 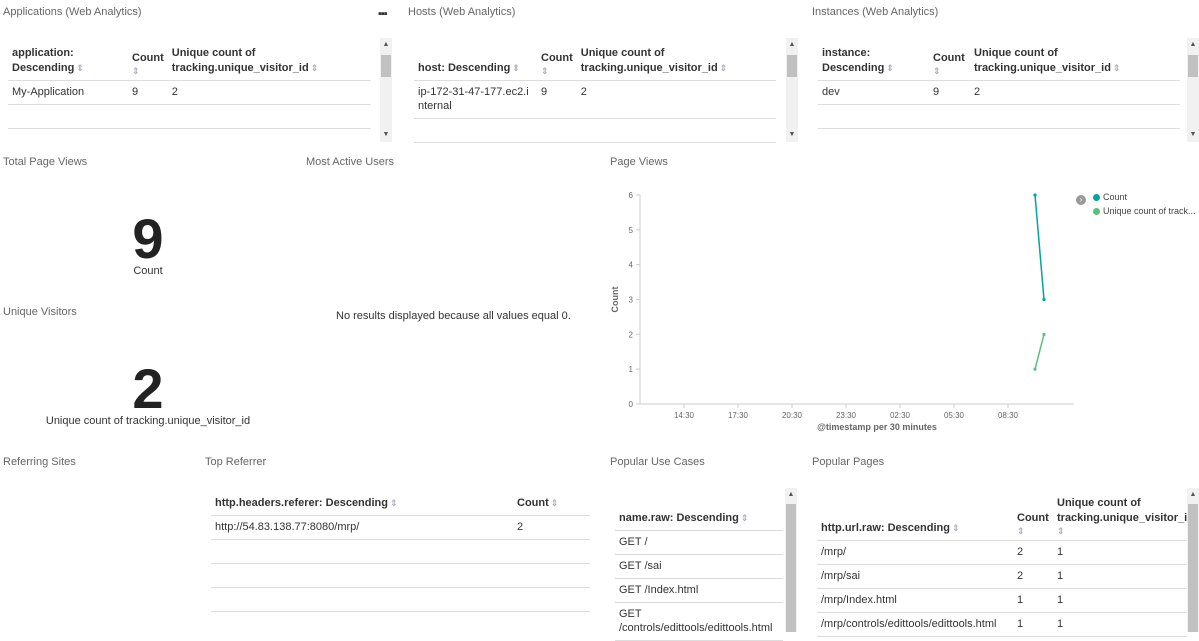 I want to click on table-row: /mrp/Index.html 1 1, so click(x=1002, y=600).